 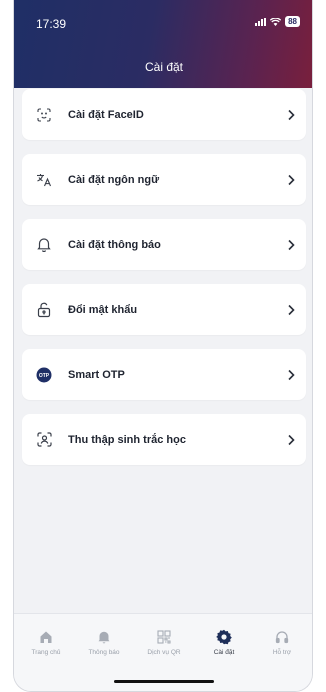 I want to click on home-indicator, so click(x=164, y=681).